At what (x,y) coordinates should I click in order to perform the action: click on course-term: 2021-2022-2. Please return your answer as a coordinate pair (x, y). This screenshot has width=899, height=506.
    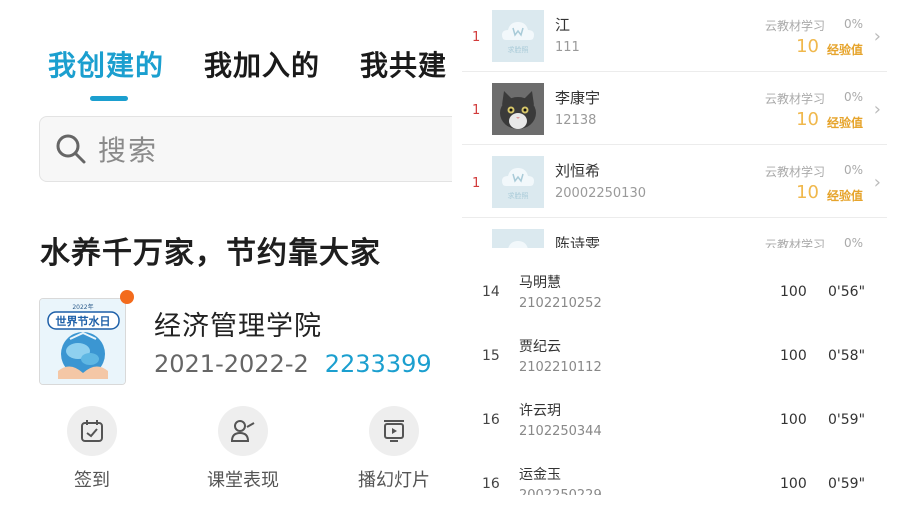
    Looking at the image, I should click on (231, 364).